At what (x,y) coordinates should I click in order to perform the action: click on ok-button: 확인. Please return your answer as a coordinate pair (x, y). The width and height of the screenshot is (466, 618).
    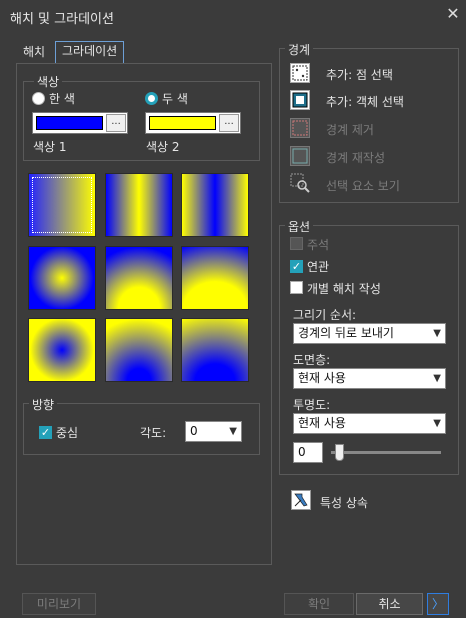
    Looking at the image, I should click on (319, 604).